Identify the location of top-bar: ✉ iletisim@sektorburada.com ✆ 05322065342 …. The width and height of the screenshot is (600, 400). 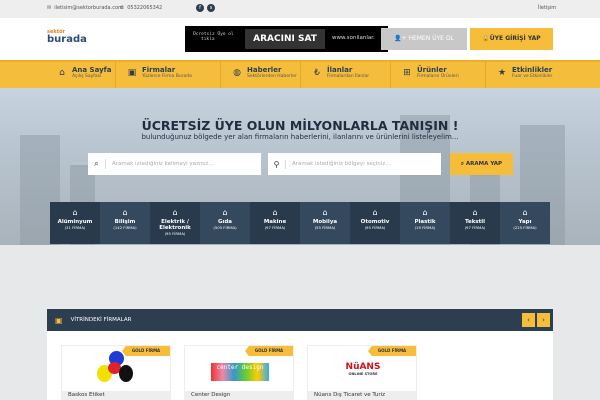
(300, 9).